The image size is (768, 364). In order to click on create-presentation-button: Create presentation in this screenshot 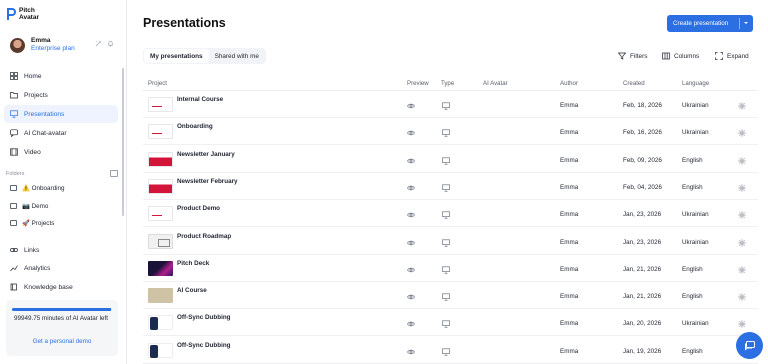, I will do `click(710, 23)`.